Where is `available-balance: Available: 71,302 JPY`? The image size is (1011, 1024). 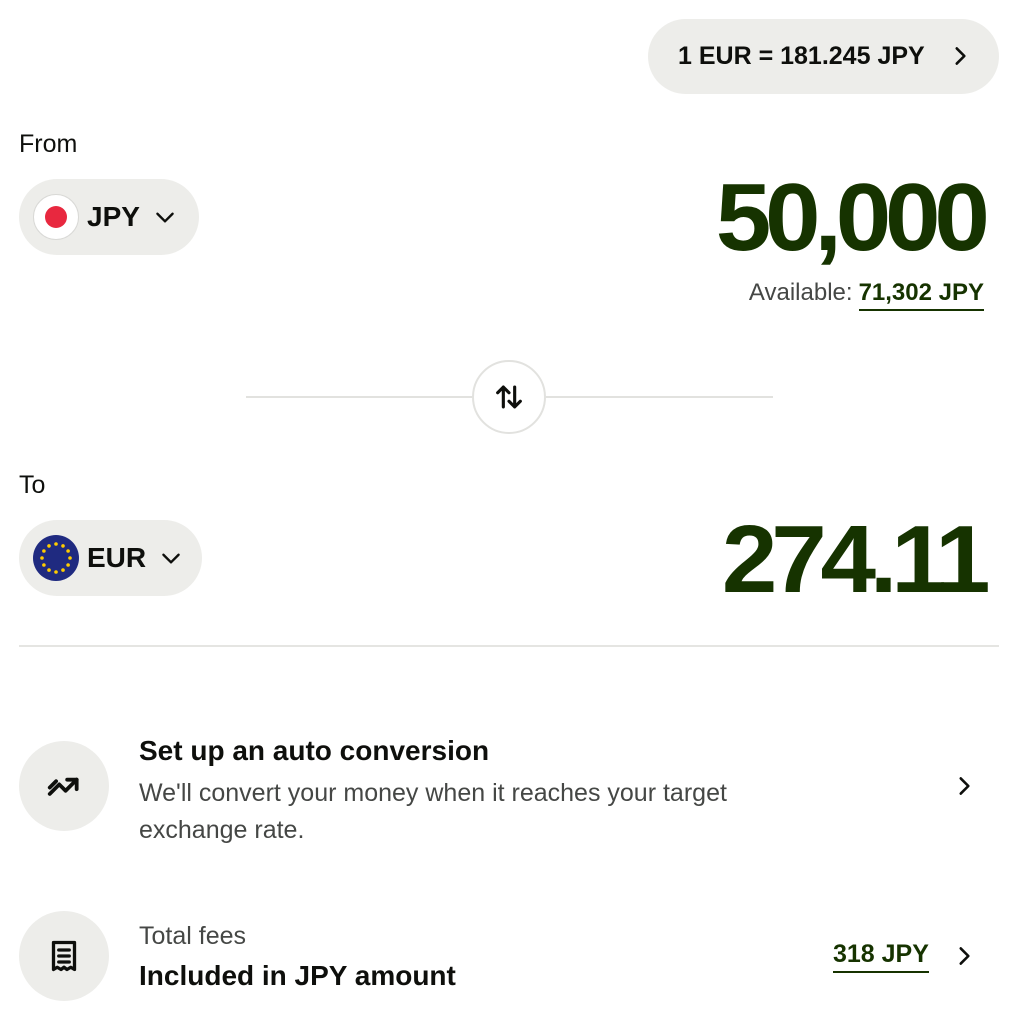 available-balance: Available: 71,302 JPY is located at coordinates (866, 295).